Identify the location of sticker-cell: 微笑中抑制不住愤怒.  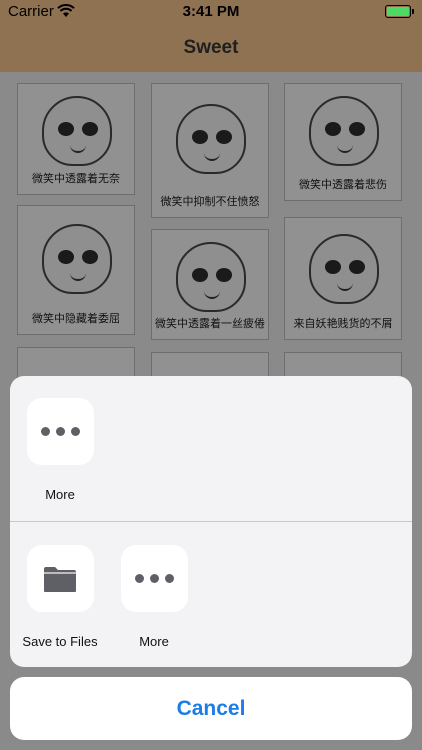
(210, 150).